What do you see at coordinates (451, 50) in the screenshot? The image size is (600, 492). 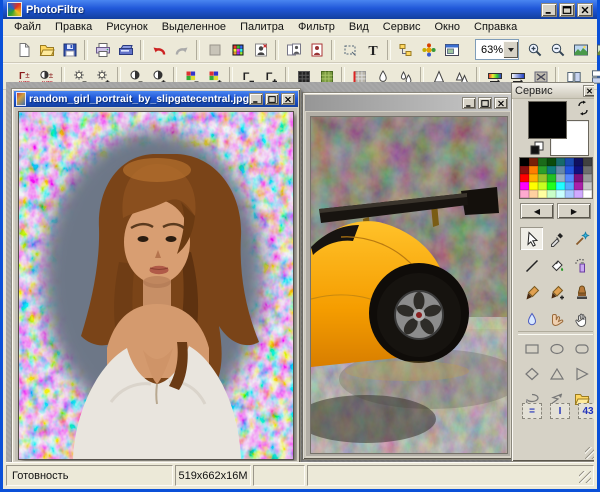 I see `image-window-button` at bounding box center [451, 50].